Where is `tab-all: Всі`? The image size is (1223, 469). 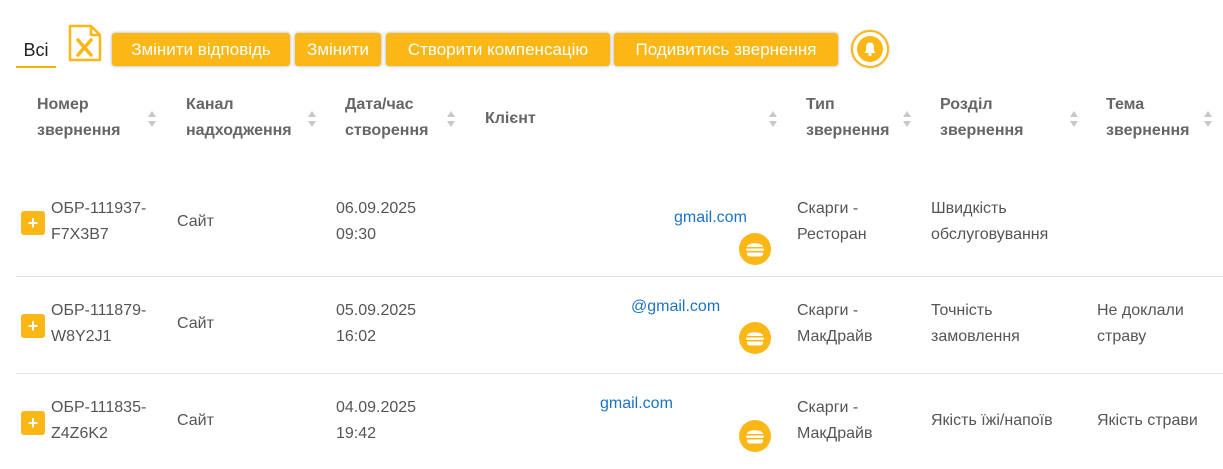
tab-all: Всі is located at coordinates (36, 52).